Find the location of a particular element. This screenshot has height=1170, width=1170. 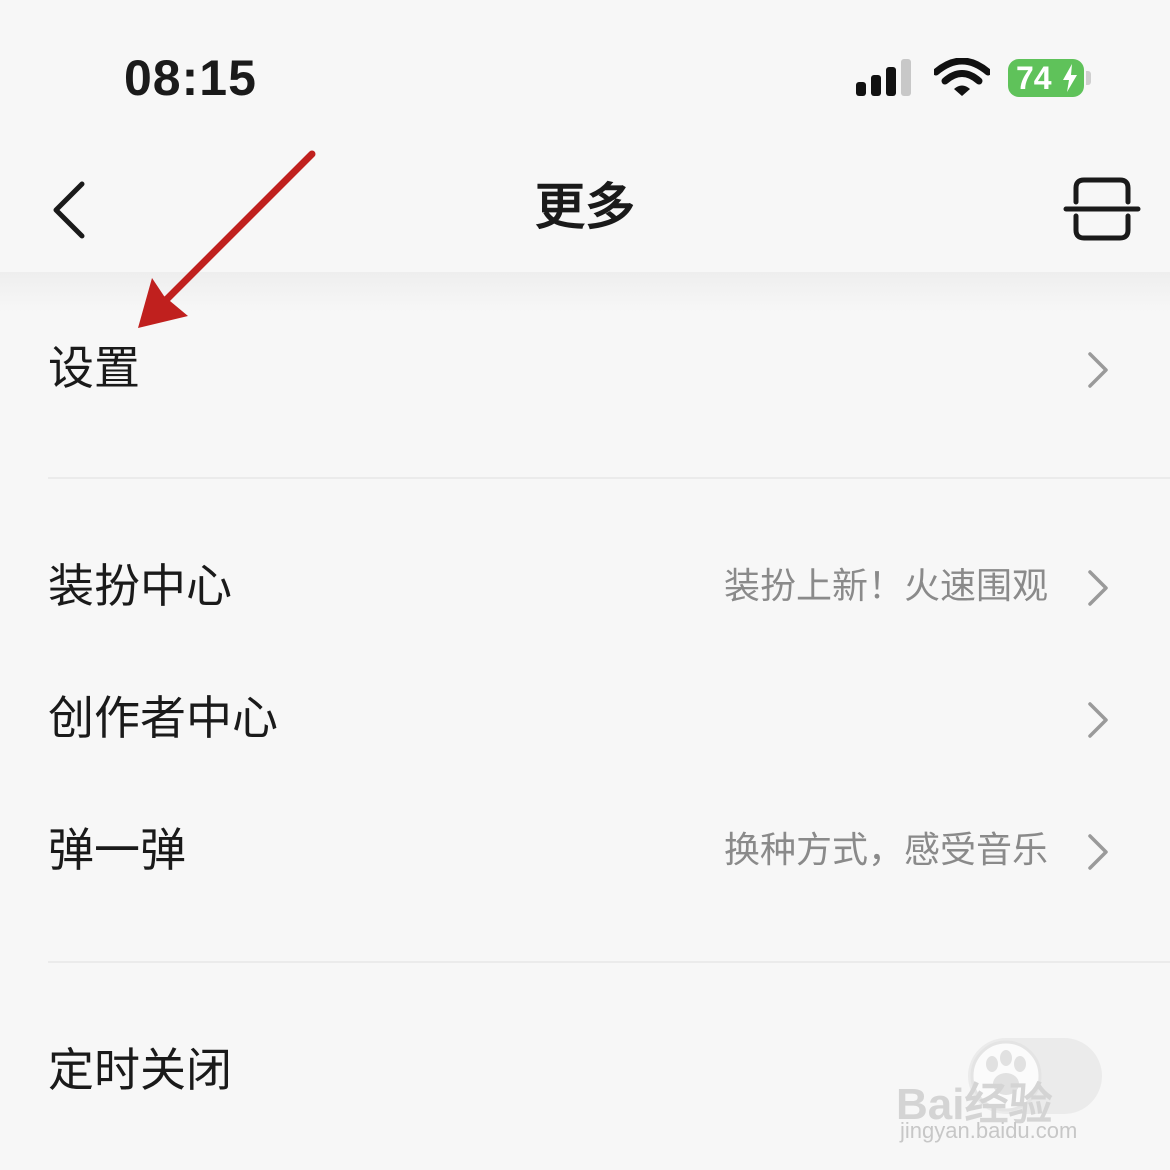

menu-item-subtitle: 换种方式，感受音乐 is located at coordinates (885, 850).